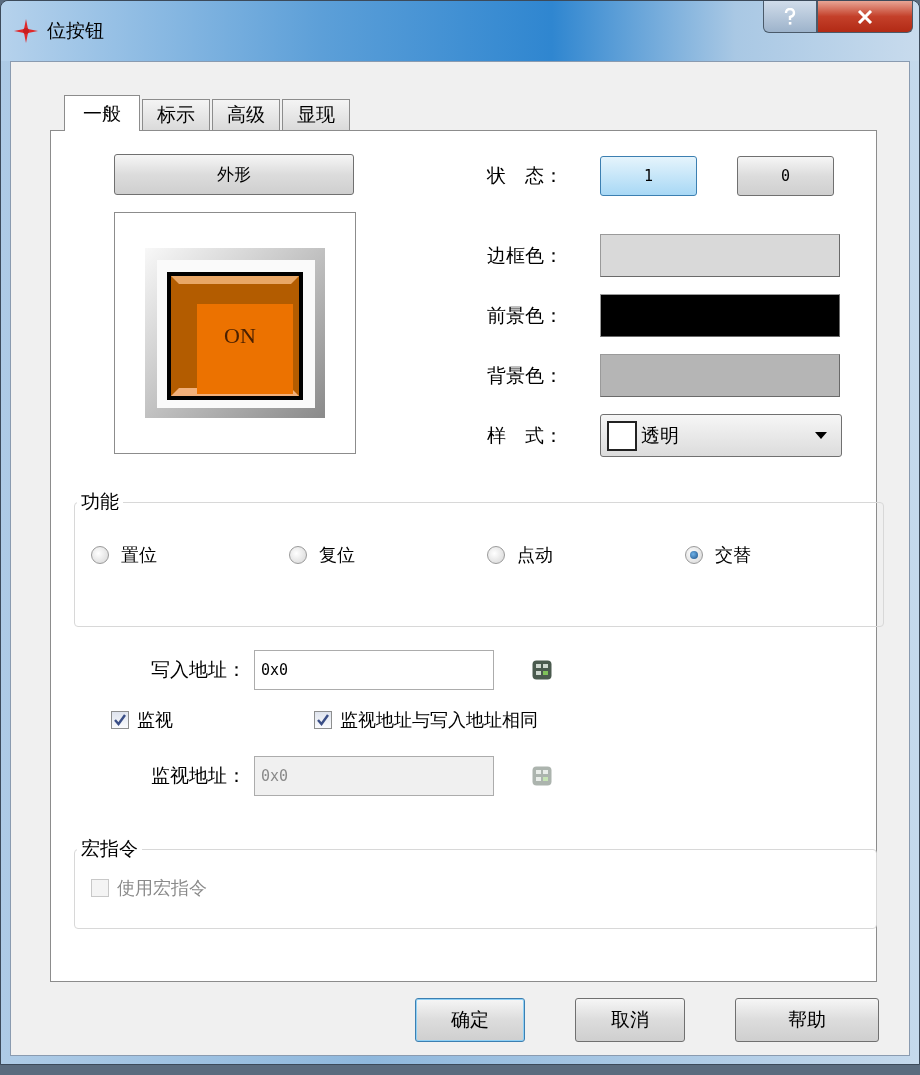 The width and height of the screenshot is (920, 1075). Describe the element at coordinates (246, 114) in the screenshot. I see `tab: 高级` at that location.